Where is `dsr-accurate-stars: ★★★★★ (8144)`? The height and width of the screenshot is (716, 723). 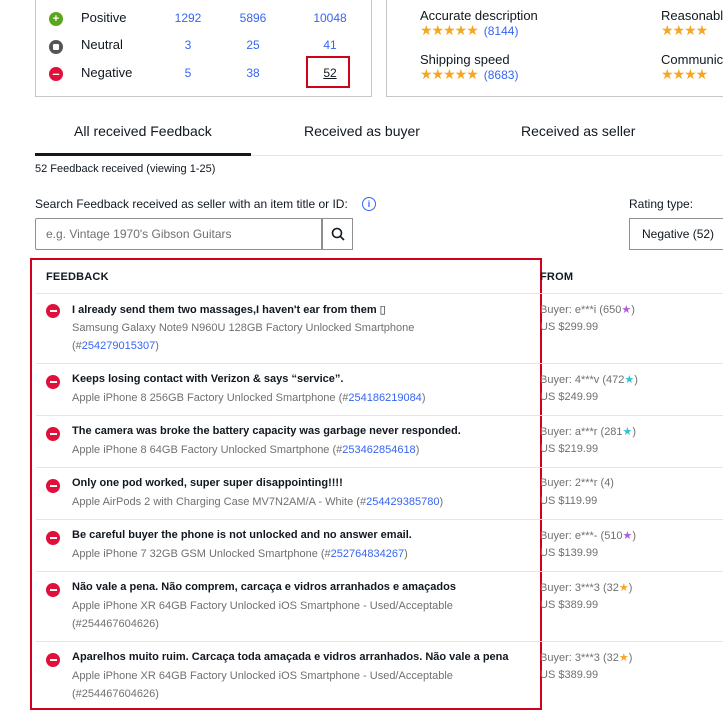
dsr-accurate-stars: ★★★★★ (8144) is located at coordinates (469, 30).